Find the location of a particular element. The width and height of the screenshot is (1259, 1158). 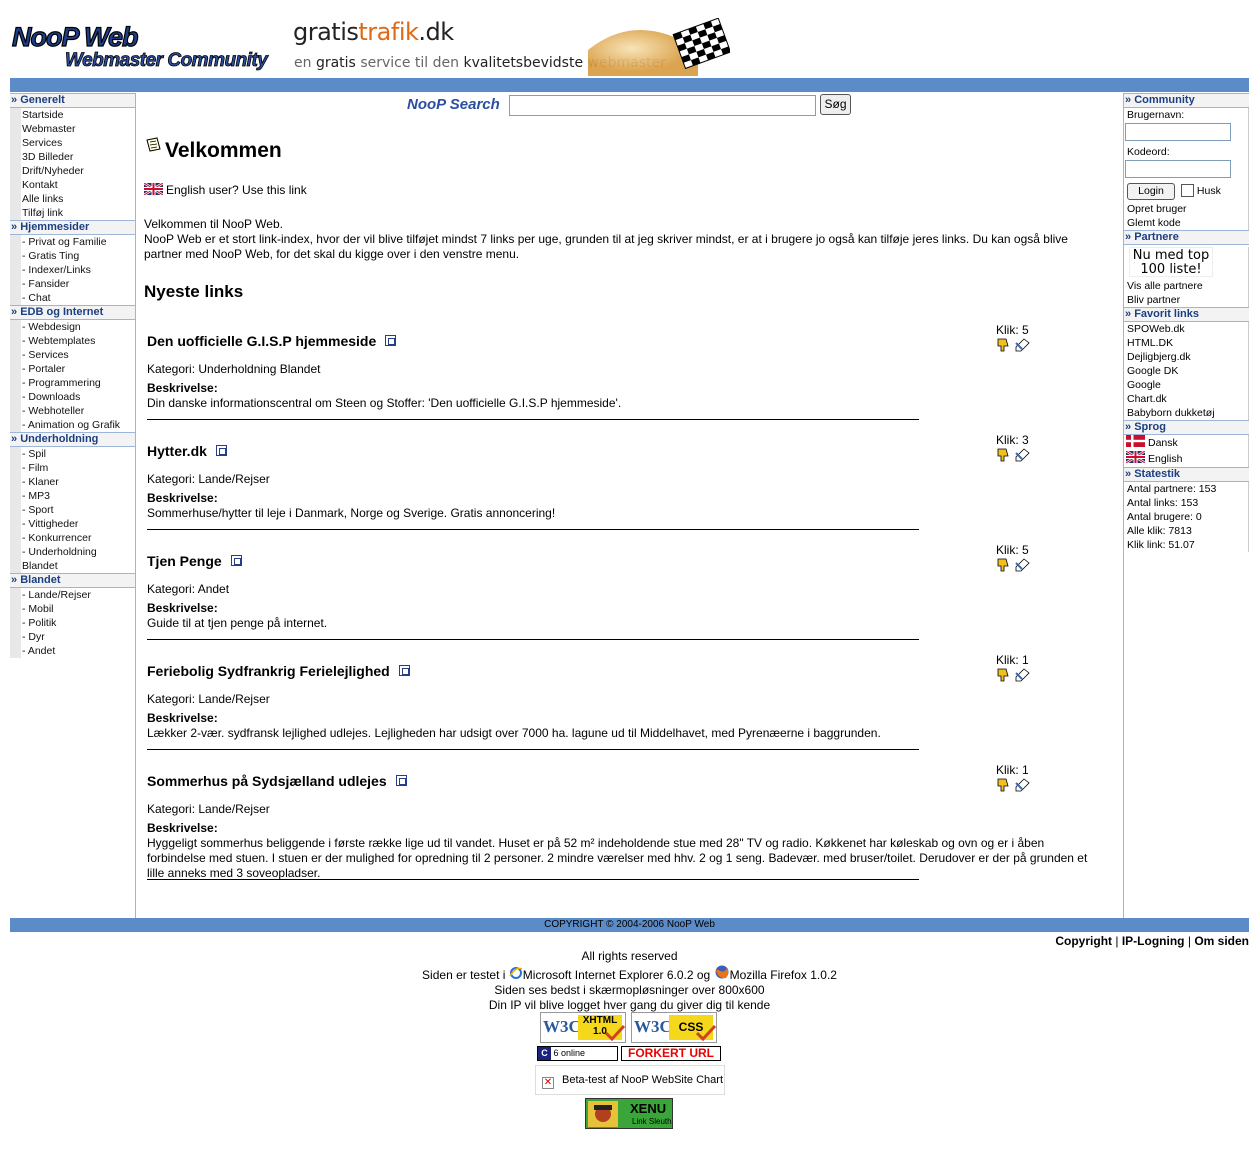

search-button: Søg is located at coordinates (835, 104).